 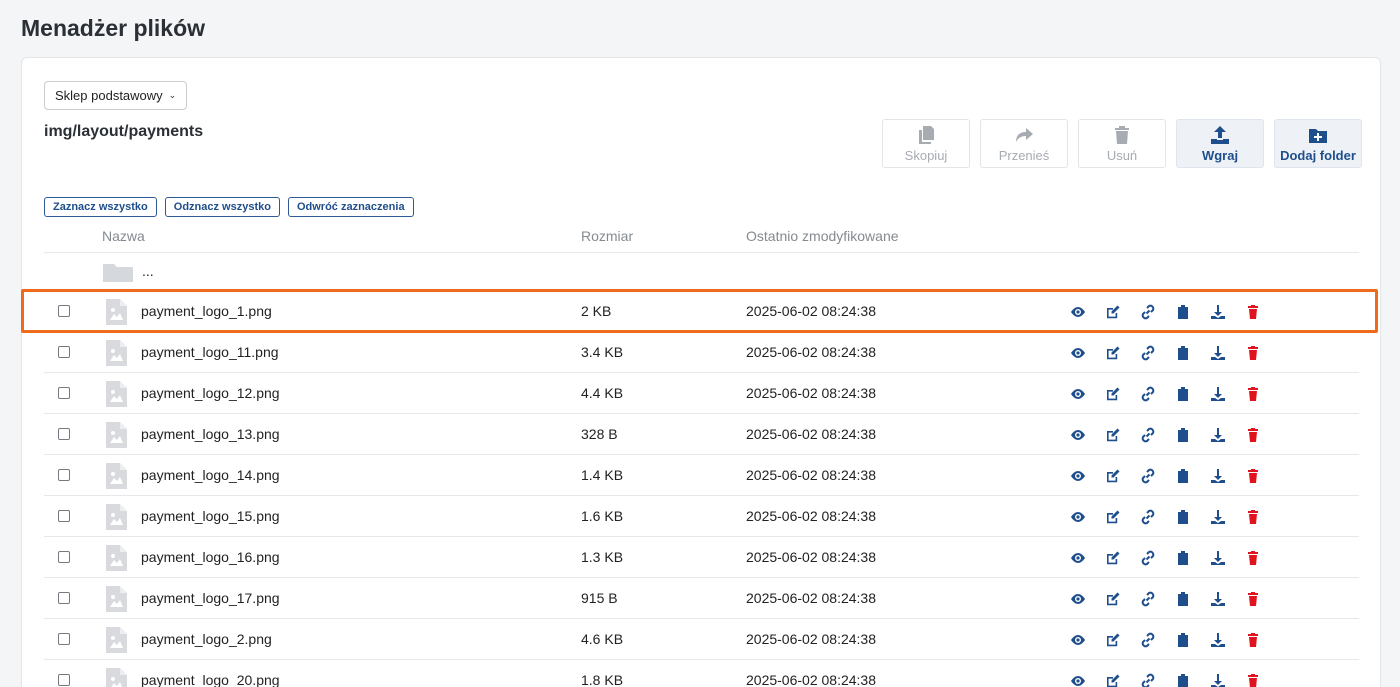 What do you see at coordinates (206, 639) in the screenshot?
I see `file-name: payment_logo_2.png` at bounding box center [206, 639].